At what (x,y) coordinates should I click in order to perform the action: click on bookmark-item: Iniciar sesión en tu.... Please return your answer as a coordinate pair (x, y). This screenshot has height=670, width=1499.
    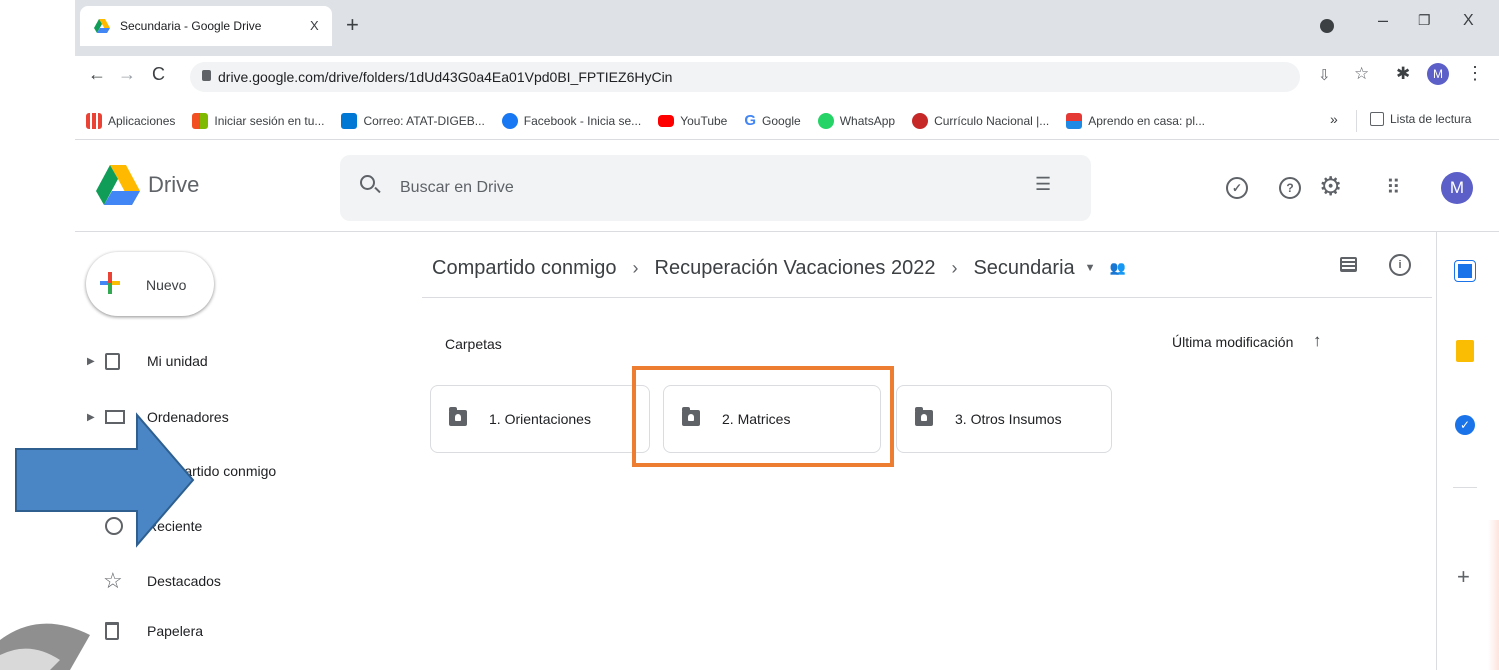
    Looking at the image, I should click on (258, 120).